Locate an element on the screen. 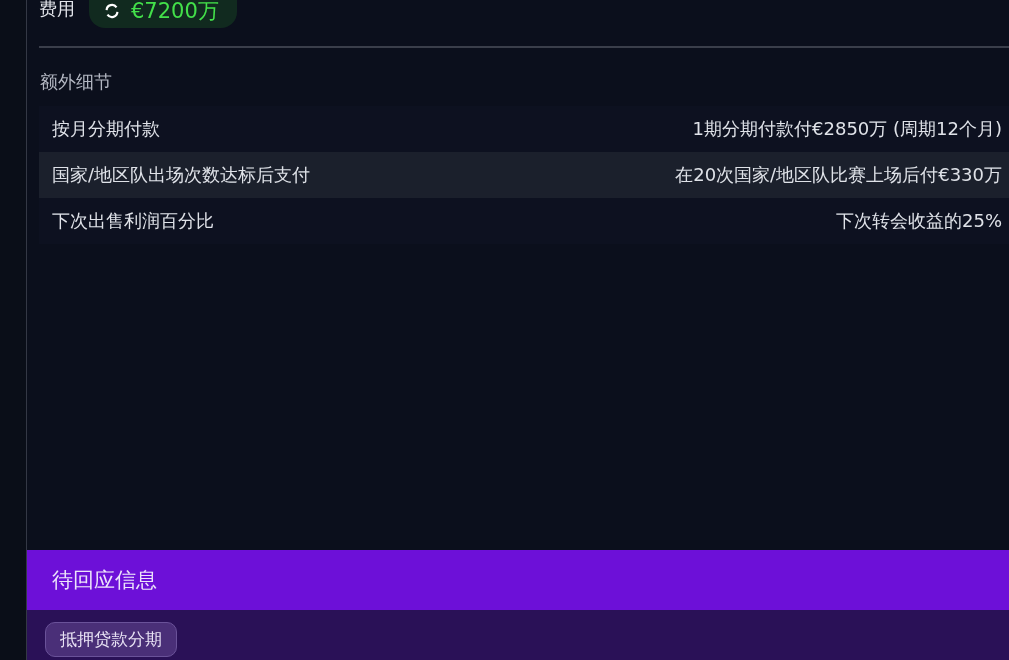 Image resolution: width=1009 pixels, height=660 pixels. detail-label: 下次出售利润百分比 is located at coordinates (133, 221).